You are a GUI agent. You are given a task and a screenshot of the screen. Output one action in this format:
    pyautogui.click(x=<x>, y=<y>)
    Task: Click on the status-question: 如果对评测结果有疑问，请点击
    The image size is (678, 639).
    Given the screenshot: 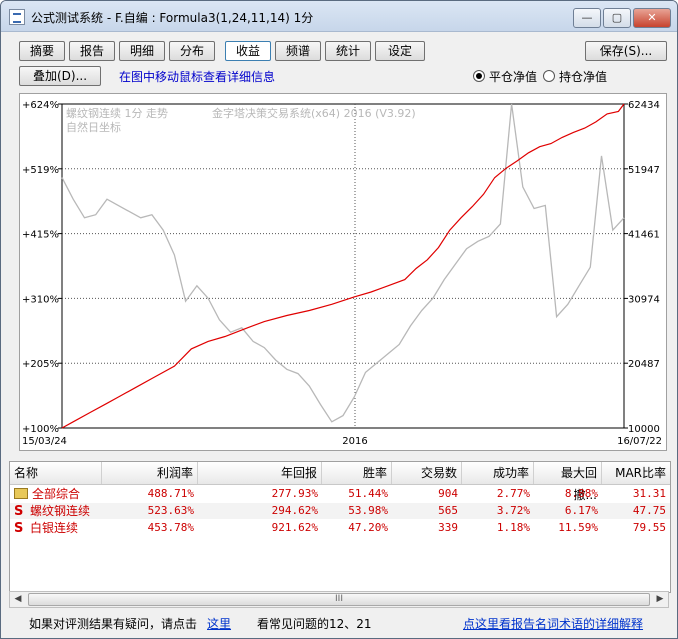 What is the action you would take?
    pyautogui.click(x=113, y=624)
    